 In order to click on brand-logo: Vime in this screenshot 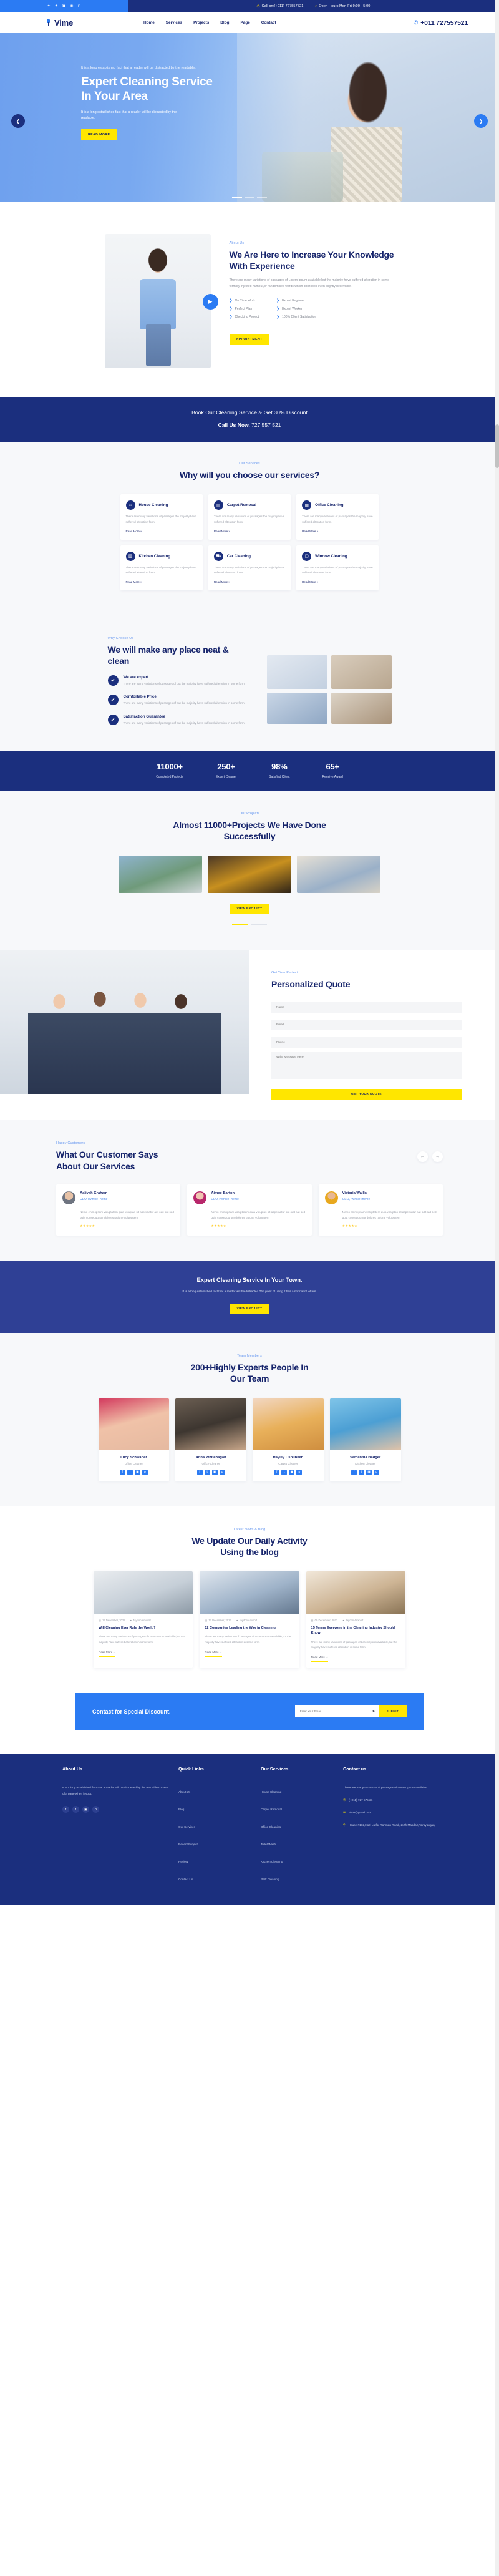, I will do `click(84, 22)`.